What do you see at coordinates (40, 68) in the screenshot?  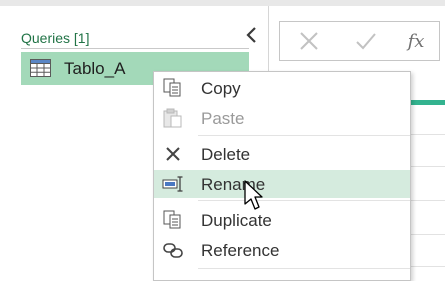 I see `table-icon` at bounding box center [40, 68].